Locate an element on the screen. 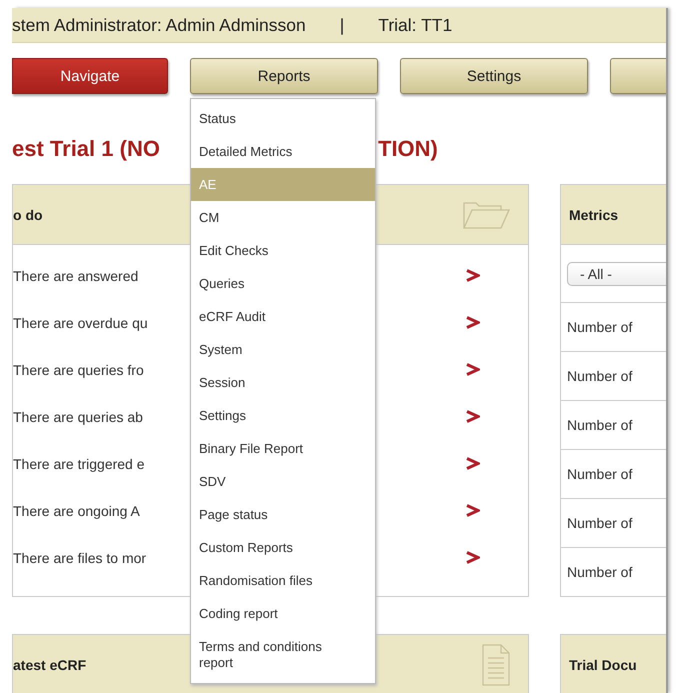  filter-dropdown: - All - is located at coordinates (616, 274).